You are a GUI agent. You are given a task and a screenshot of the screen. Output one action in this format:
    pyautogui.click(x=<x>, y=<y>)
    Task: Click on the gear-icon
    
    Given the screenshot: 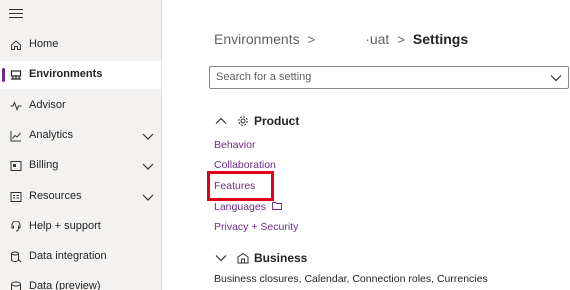 What is the action you would take?
    pyautogui.click(x=243, y=121)
    